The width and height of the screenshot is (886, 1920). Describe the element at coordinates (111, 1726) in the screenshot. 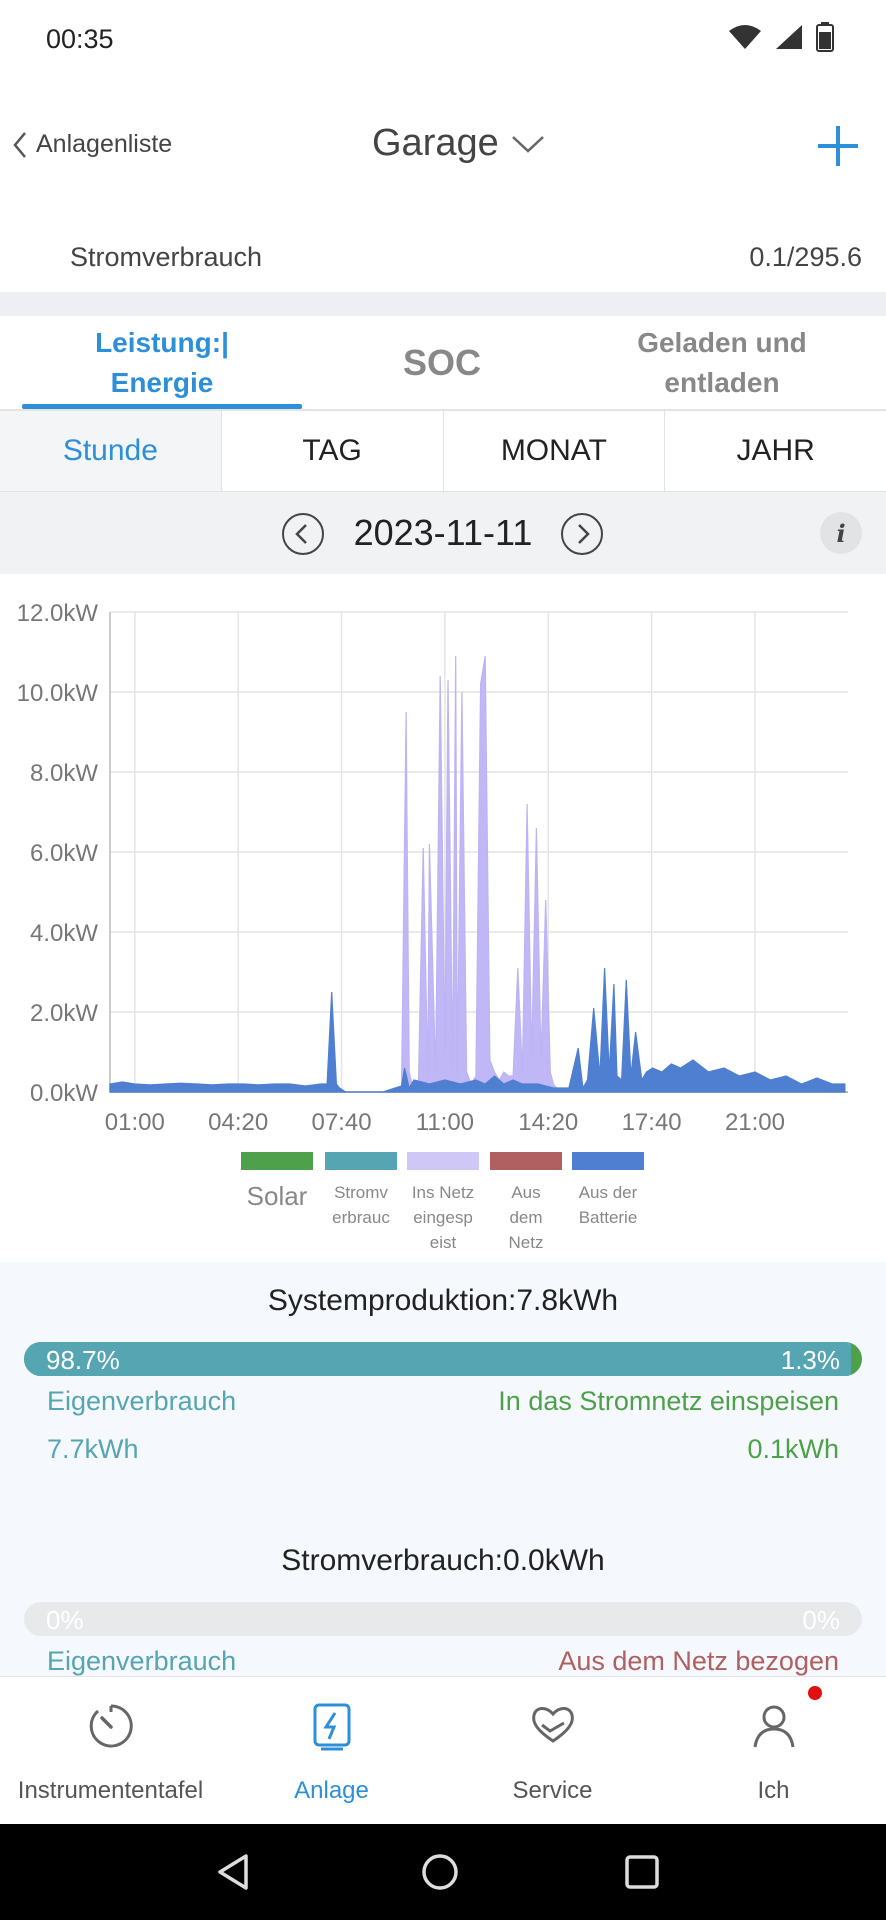

I see `gauge-icon` at that location.